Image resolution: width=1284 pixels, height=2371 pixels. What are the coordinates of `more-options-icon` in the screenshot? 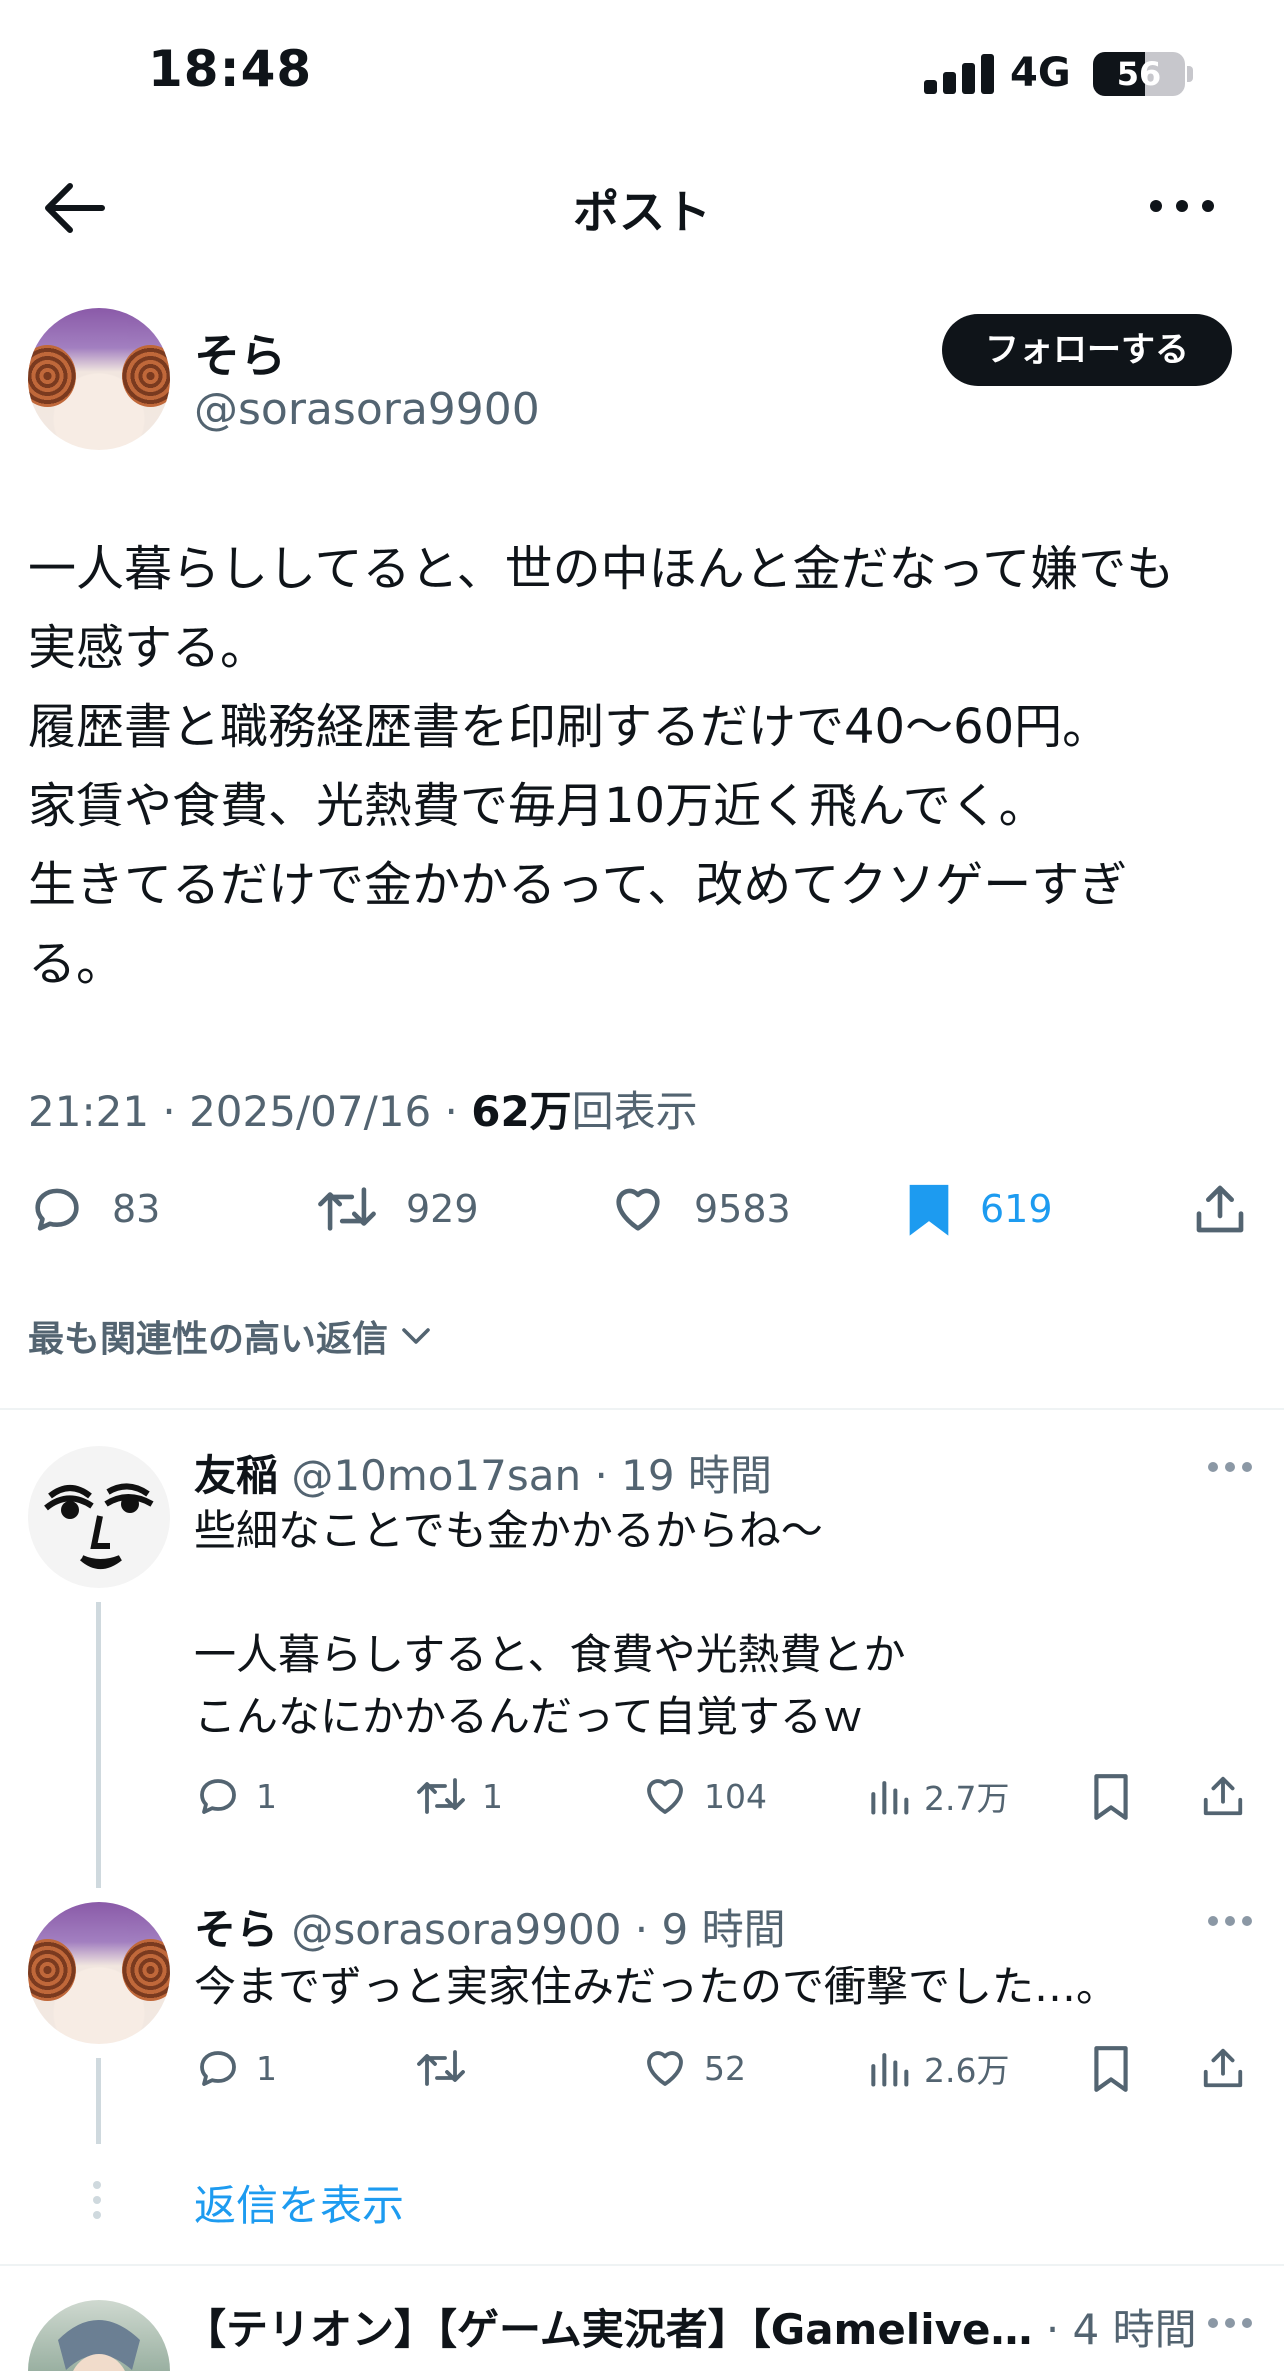 It's located at (1188, 206).